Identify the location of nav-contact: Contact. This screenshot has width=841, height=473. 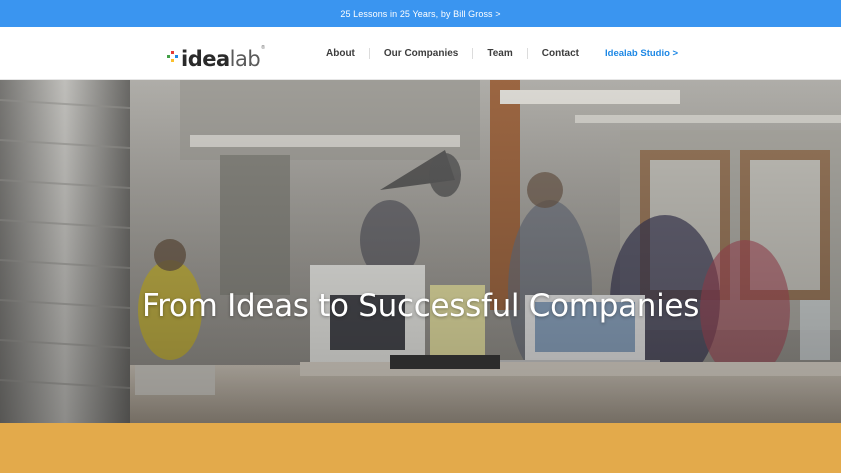
(559, 53).